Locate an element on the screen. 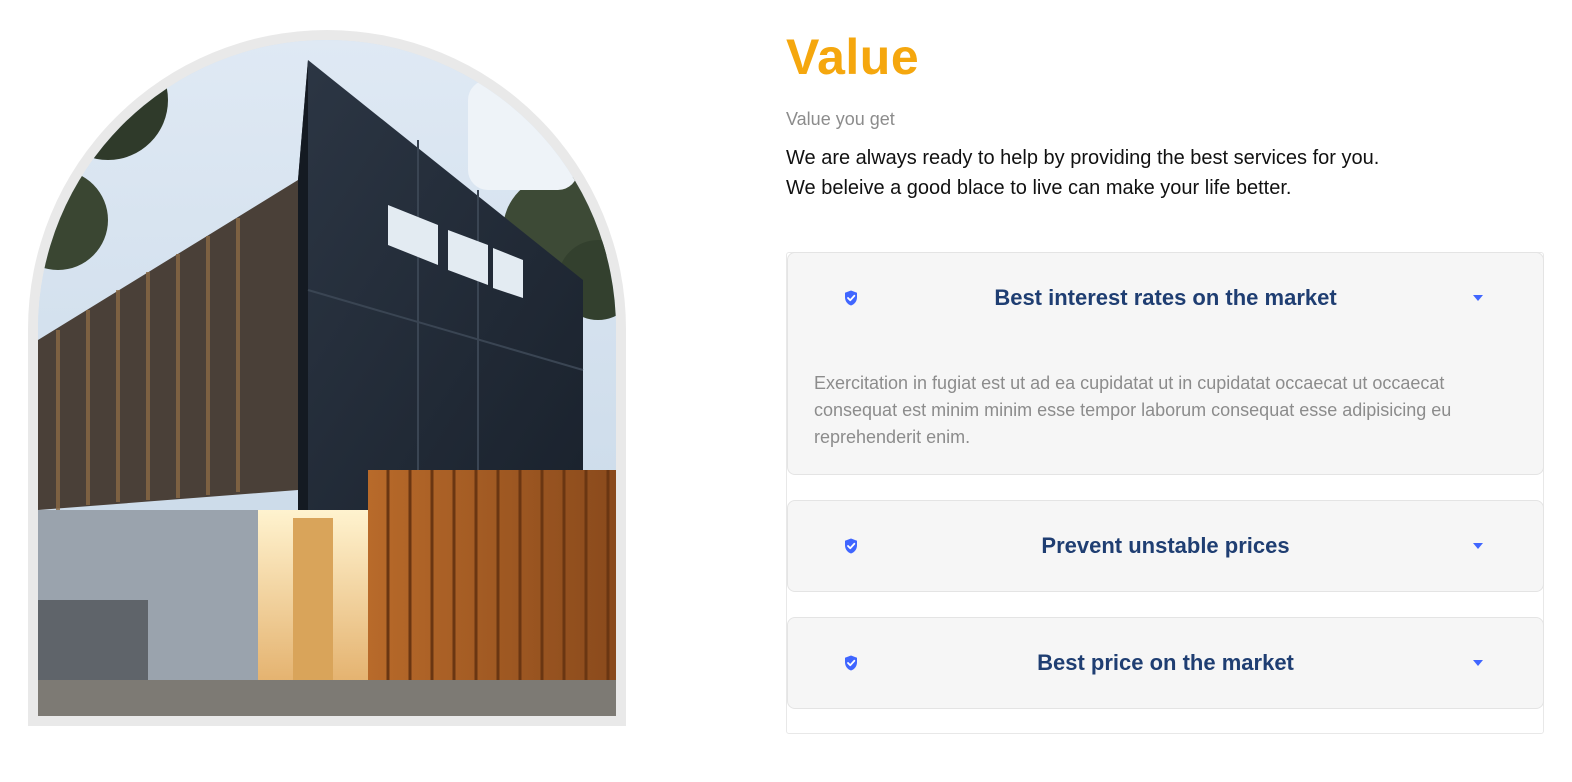 This screenshot has height=782, width=1572. accordion-item-best-price: Best price on the market is located at coordinates (1165, 663).